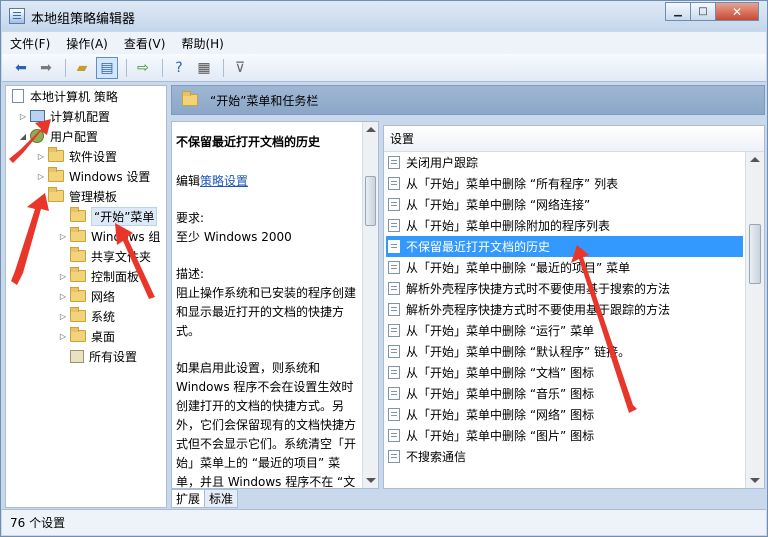 The image size is (768, 537). Describe the element at coordinates (65, 96) in the screenshot. I see `tree-item-root: 本地计算机 策略` at that location.